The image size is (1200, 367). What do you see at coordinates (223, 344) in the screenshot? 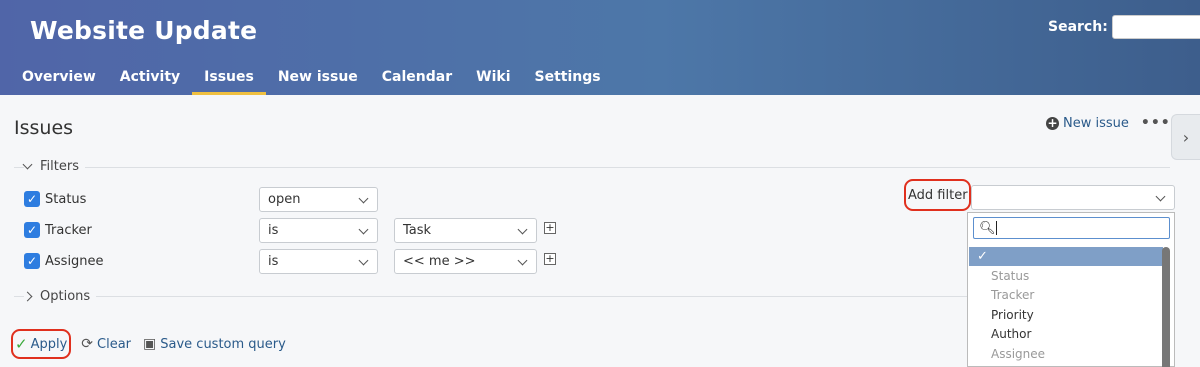
I see `save-query-label: Save custom query` at bounding box center [223, 344].